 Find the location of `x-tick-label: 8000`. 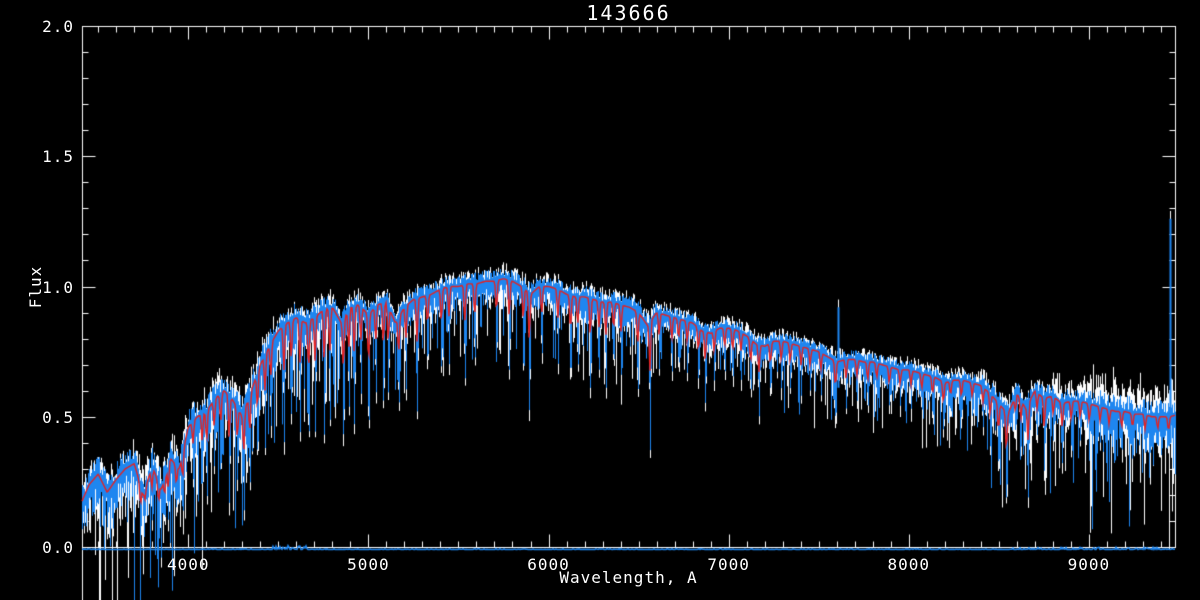

x-tick-label: 8000 is located at coordinates (909, 564).